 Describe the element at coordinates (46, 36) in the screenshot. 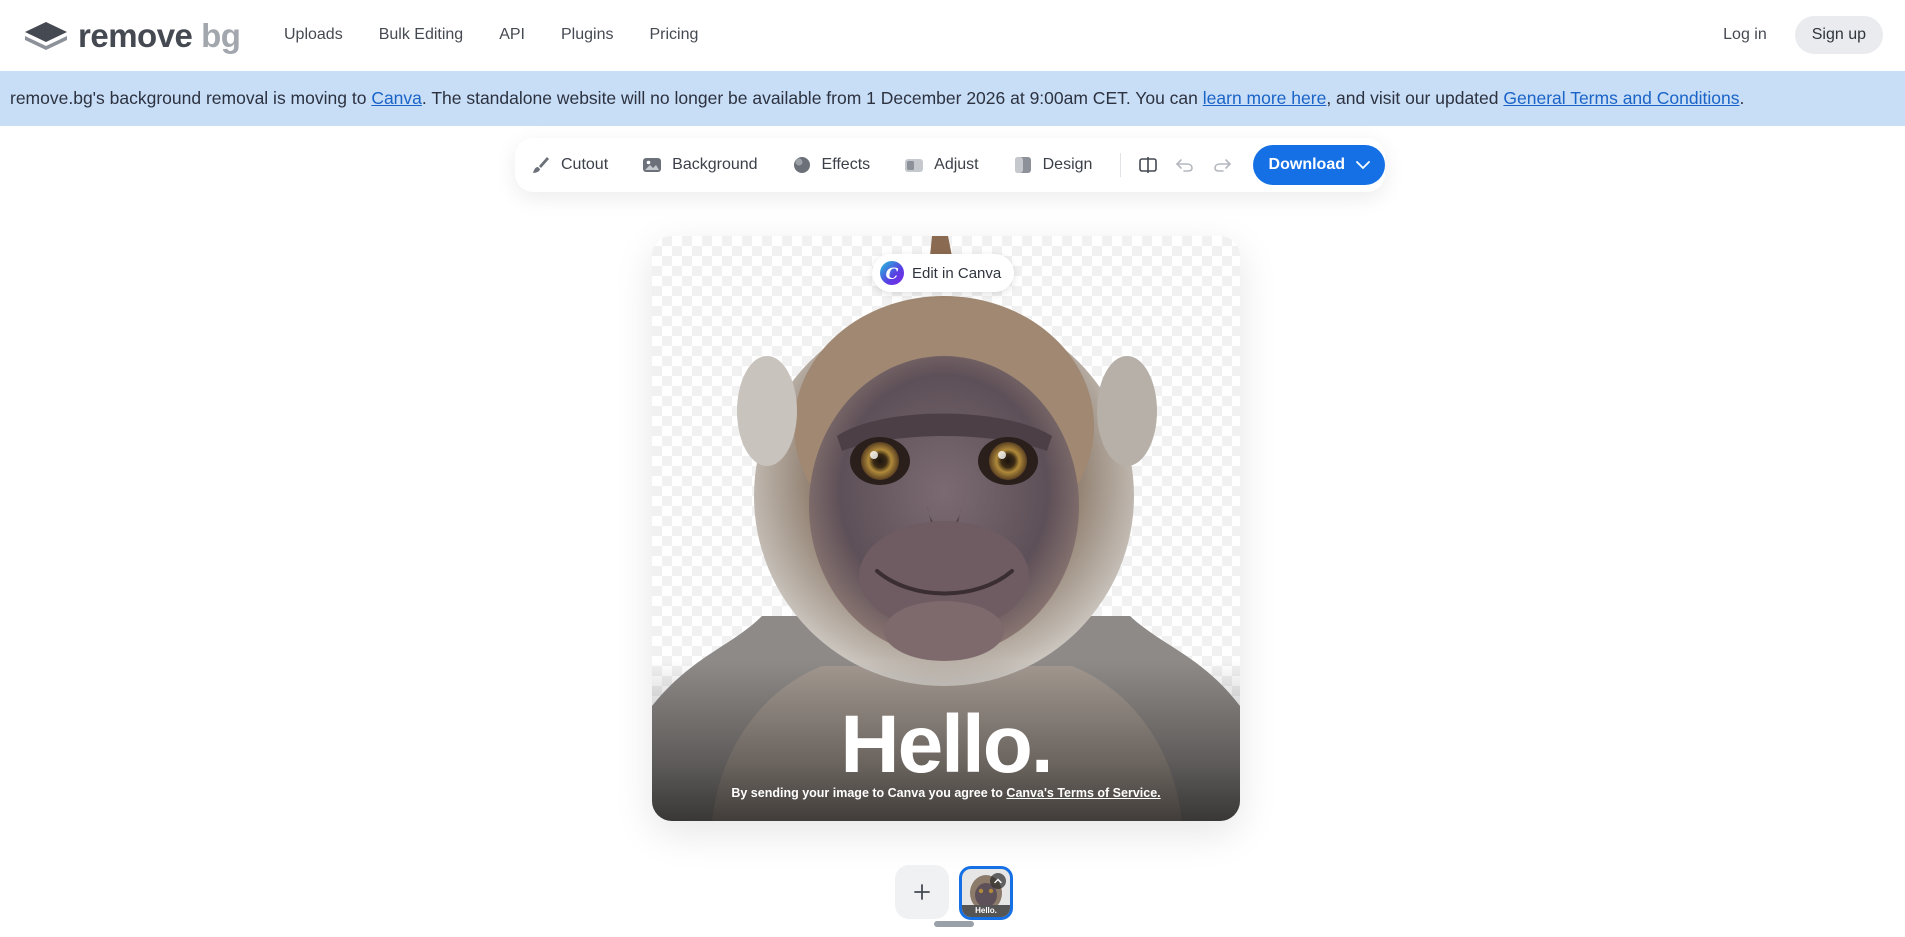

I see `logo-icon` at that location.